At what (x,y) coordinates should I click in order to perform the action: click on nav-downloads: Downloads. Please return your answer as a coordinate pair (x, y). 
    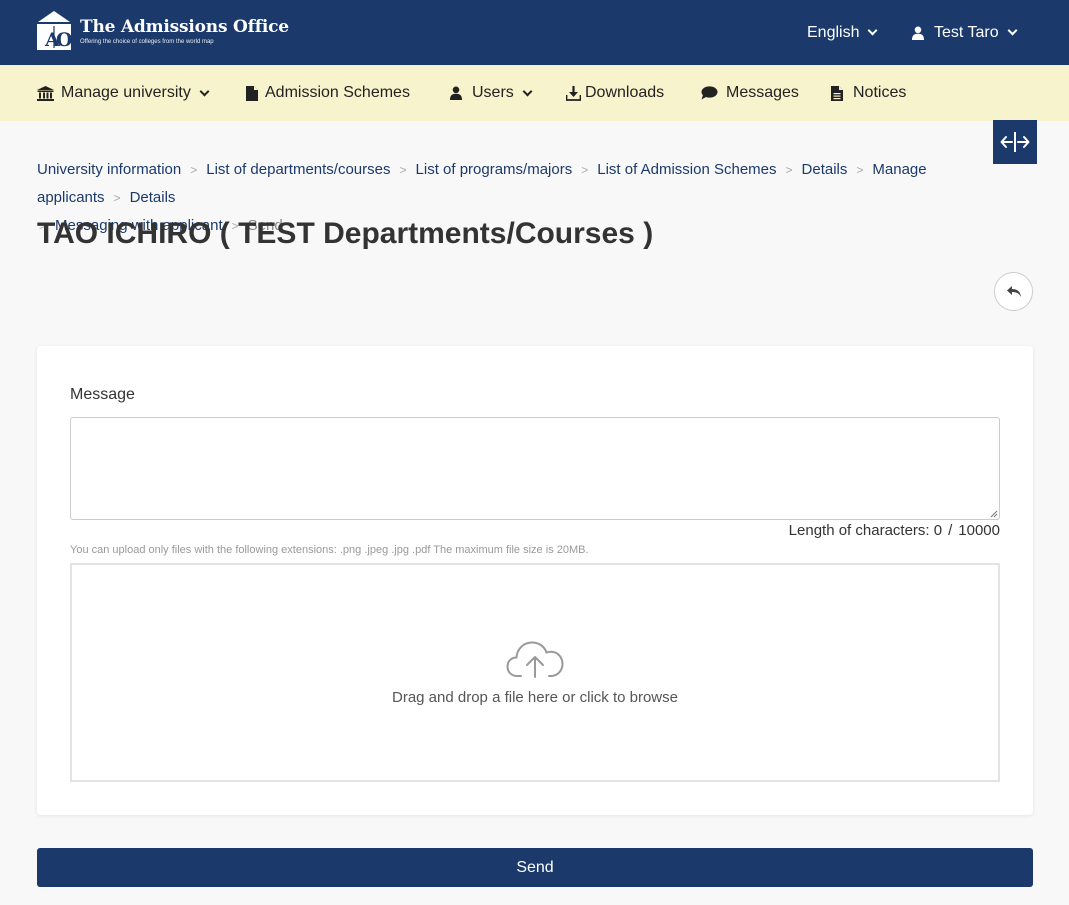
    Looking at the image, I should click on (615, 93).